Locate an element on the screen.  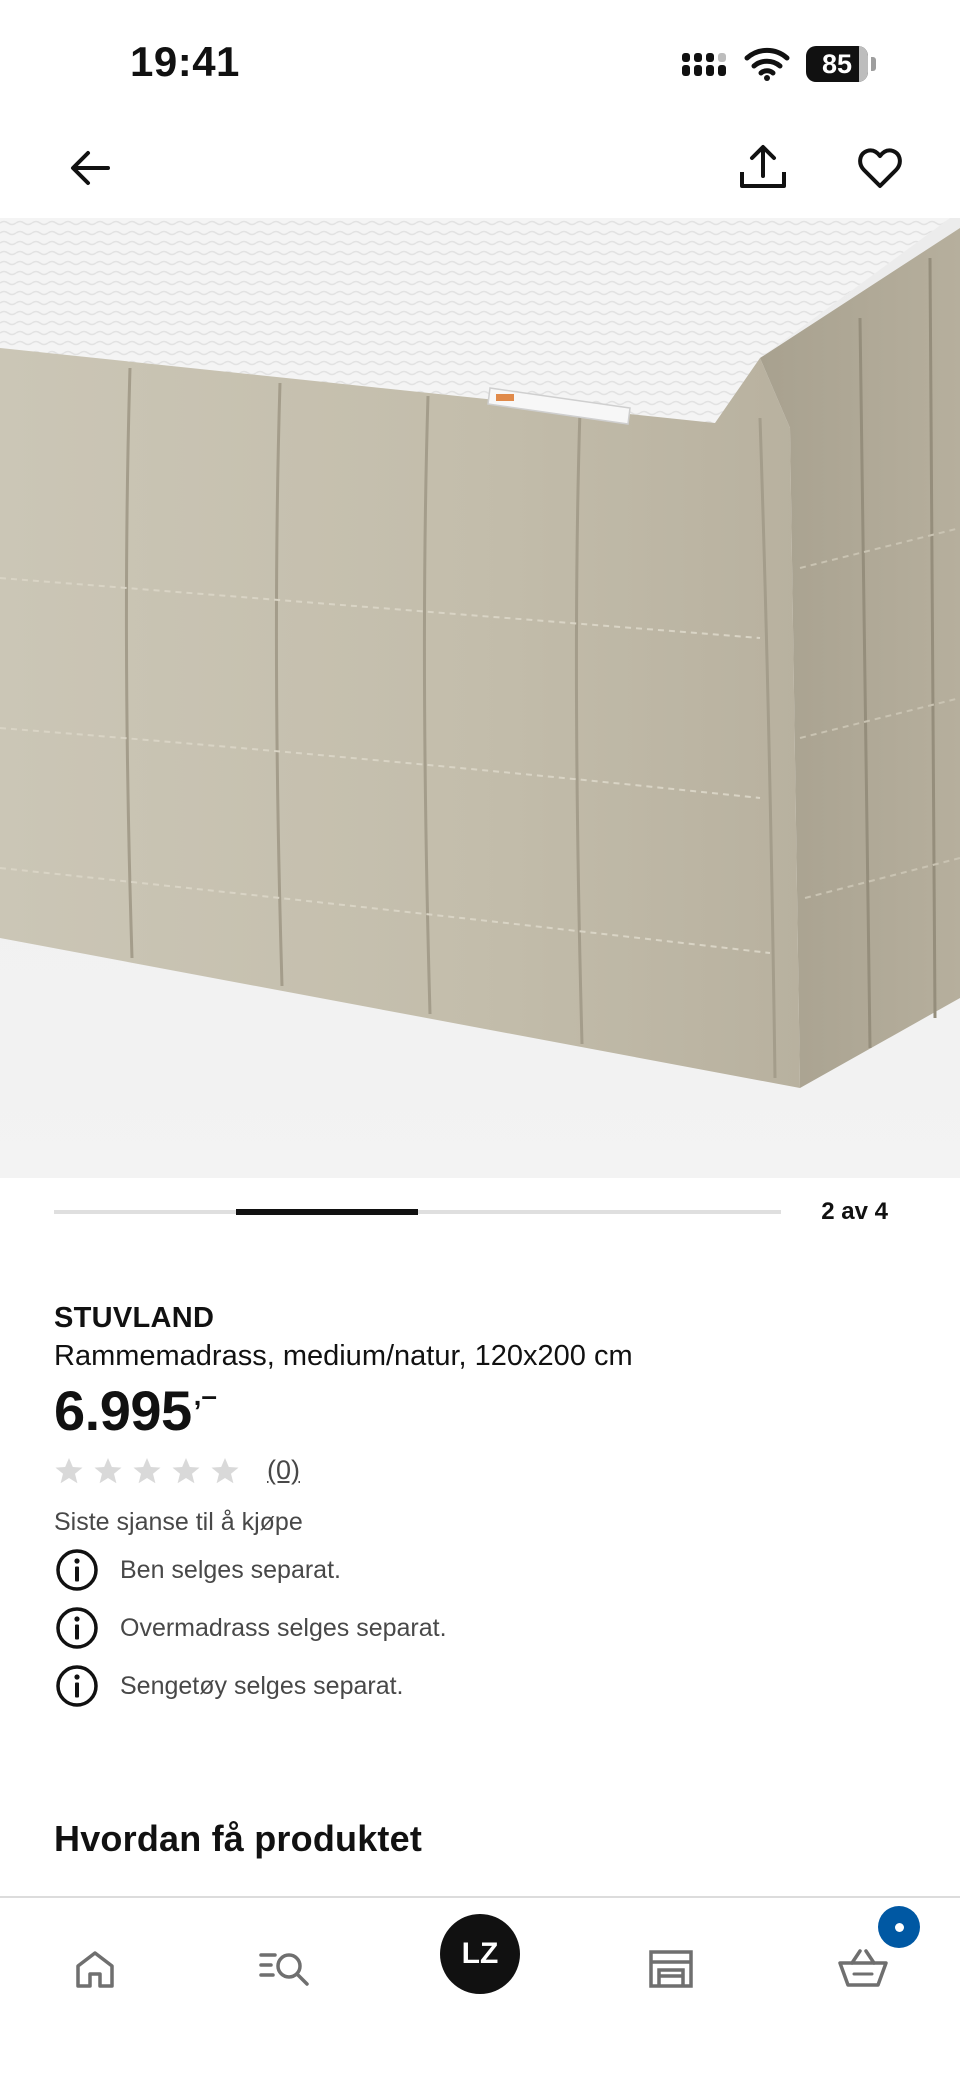
tab-home is located at coordinates (95, 1969).